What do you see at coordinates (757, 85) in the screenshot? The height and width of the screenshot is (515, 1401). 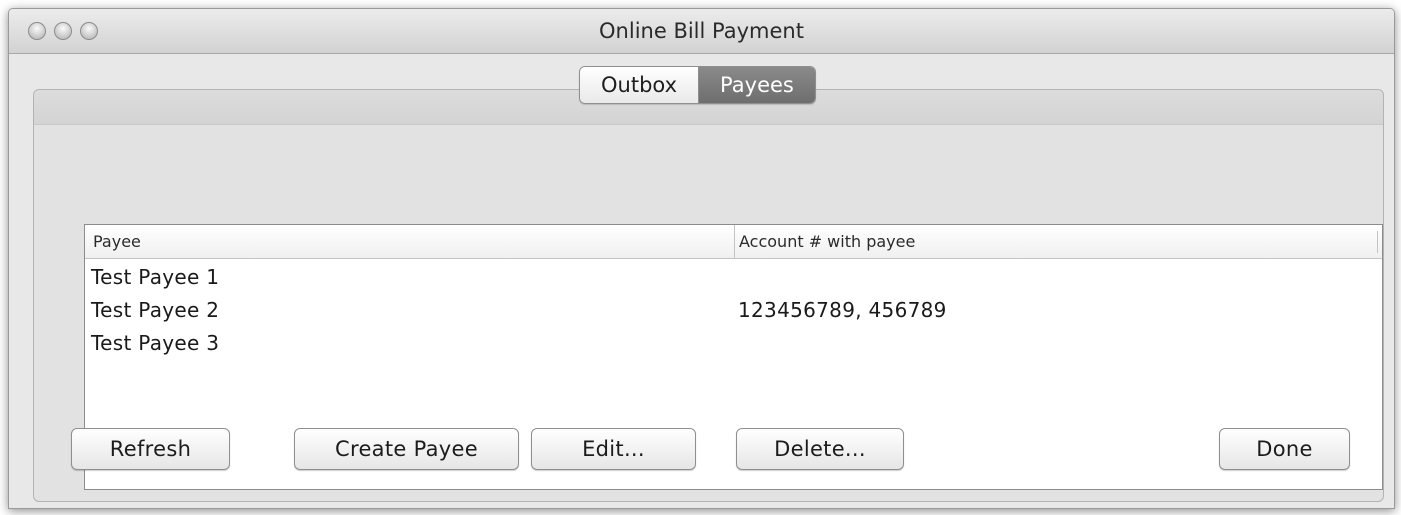 I see `tab-payees: Payees` at bounding box center [757, 85].